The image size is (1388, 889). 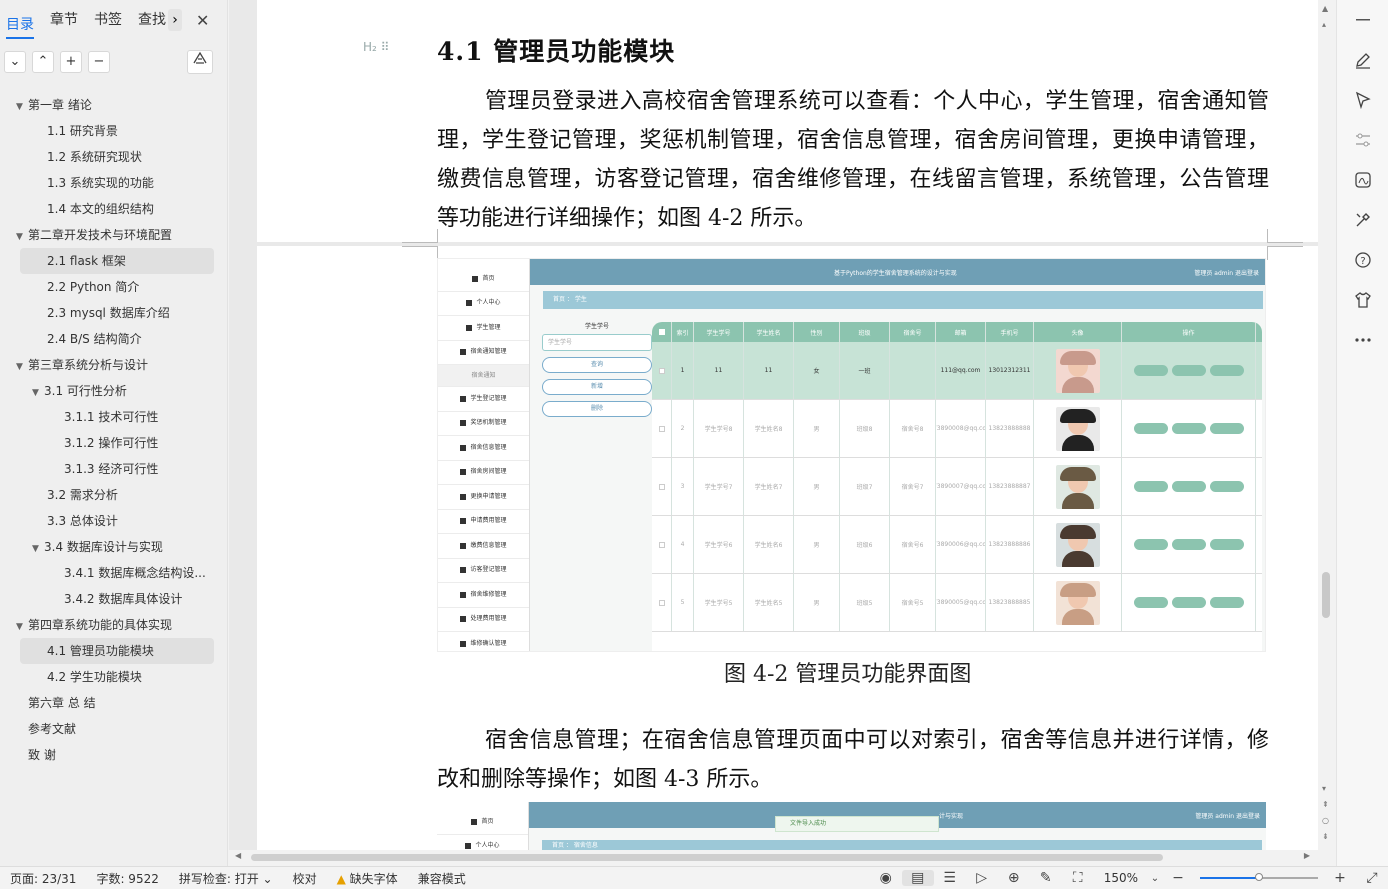 What do you see at coordinates (1189, 370) in the screenshot?
I see `shot-row-actions` at bounding box center [1189, 370].